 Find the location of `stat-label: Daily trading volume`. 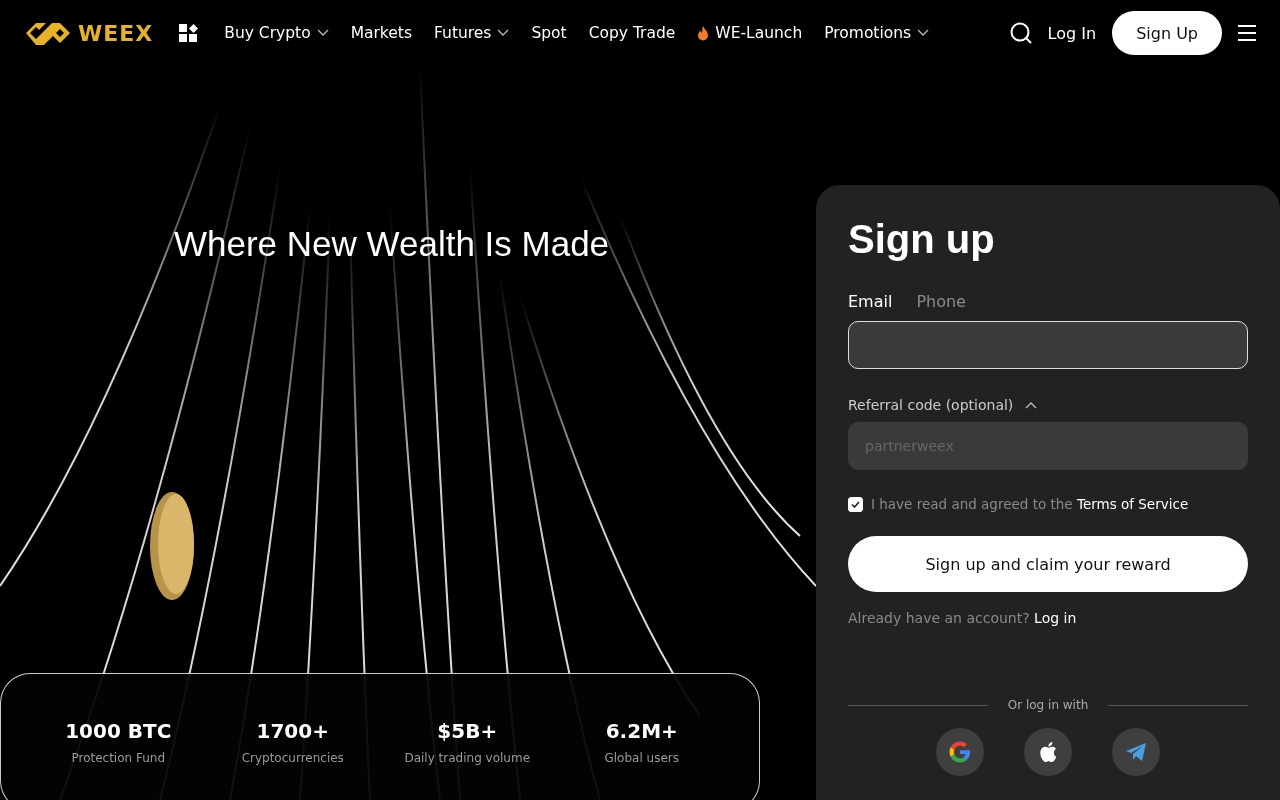

stat-label: Daily trading volume is located at coordinates (467, 758).